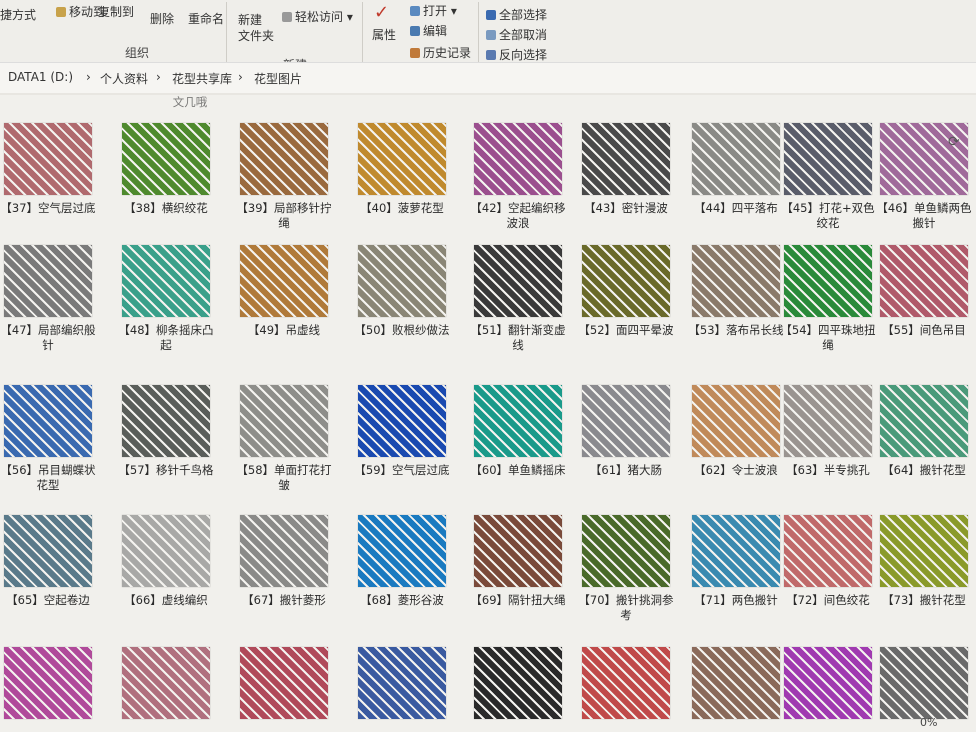  Describe the element at coordinates (516, 14) in the screenshot. I see `select-all-button: 全部选择` at that location.